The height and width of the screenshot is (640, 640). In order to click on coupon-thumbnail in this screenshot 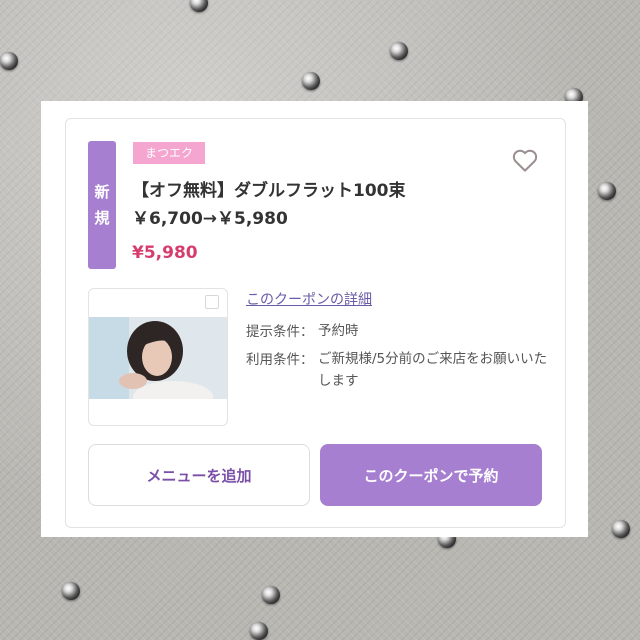, I will do `click(158, 357)`.